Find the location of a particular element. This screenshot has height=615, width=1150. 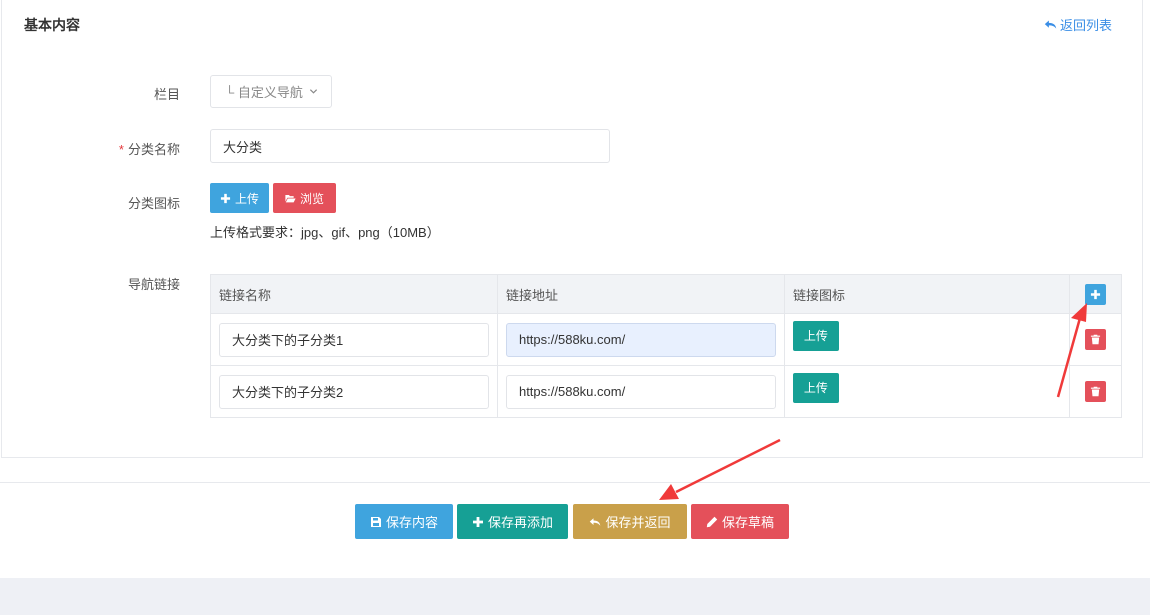

browse-button-label: 浏览 is located at coordinates (311, 198).